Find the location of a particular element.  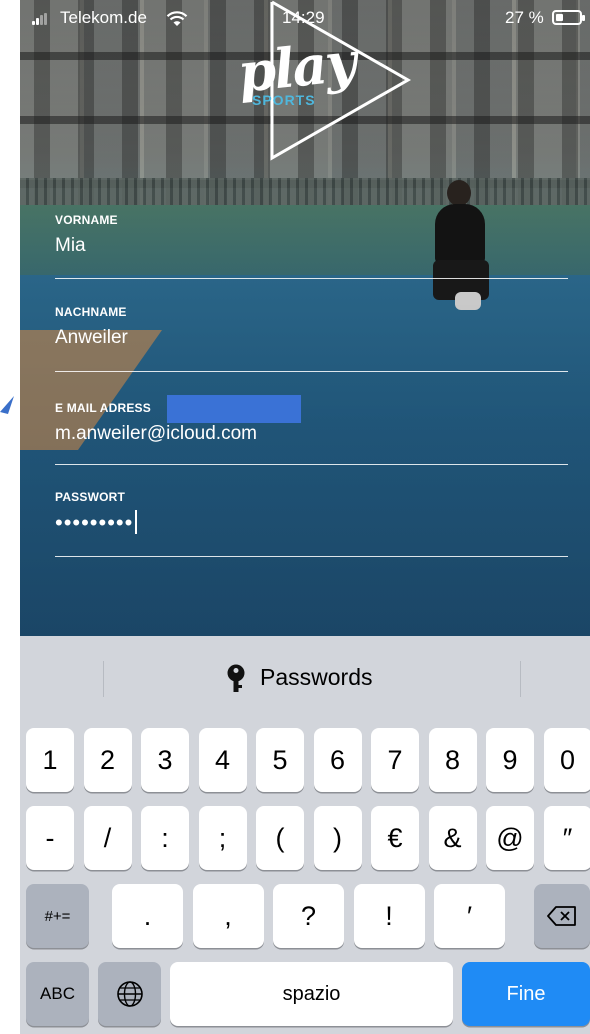

wifi-icon is located at coordinates (177, 18).